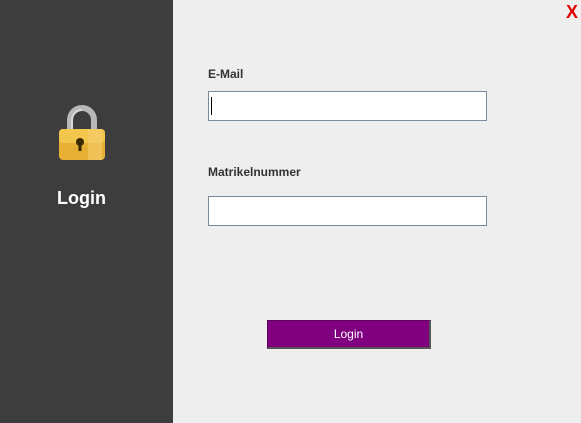  Describe the element at coordinates (347, 106) in the screenshot. I see `email-field` at that location.